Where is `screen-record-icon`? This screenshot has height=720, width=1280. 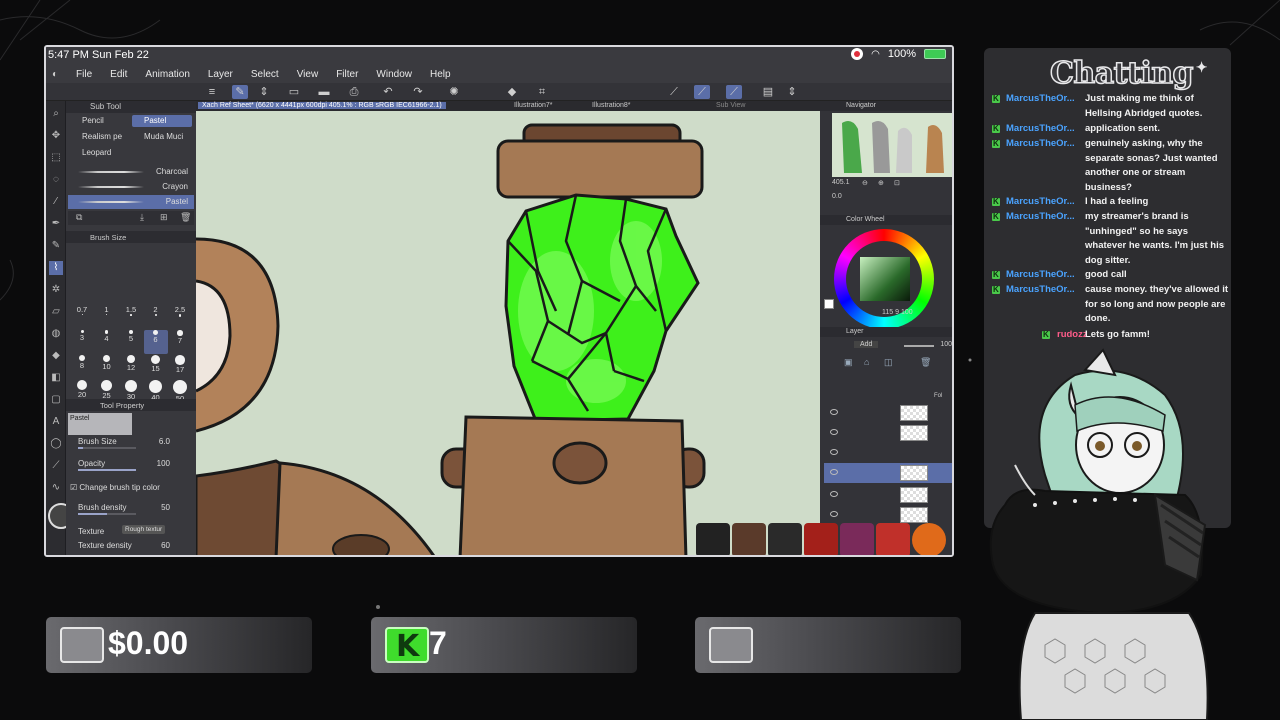 screen-record-icon is located at coordinates (857, 54).